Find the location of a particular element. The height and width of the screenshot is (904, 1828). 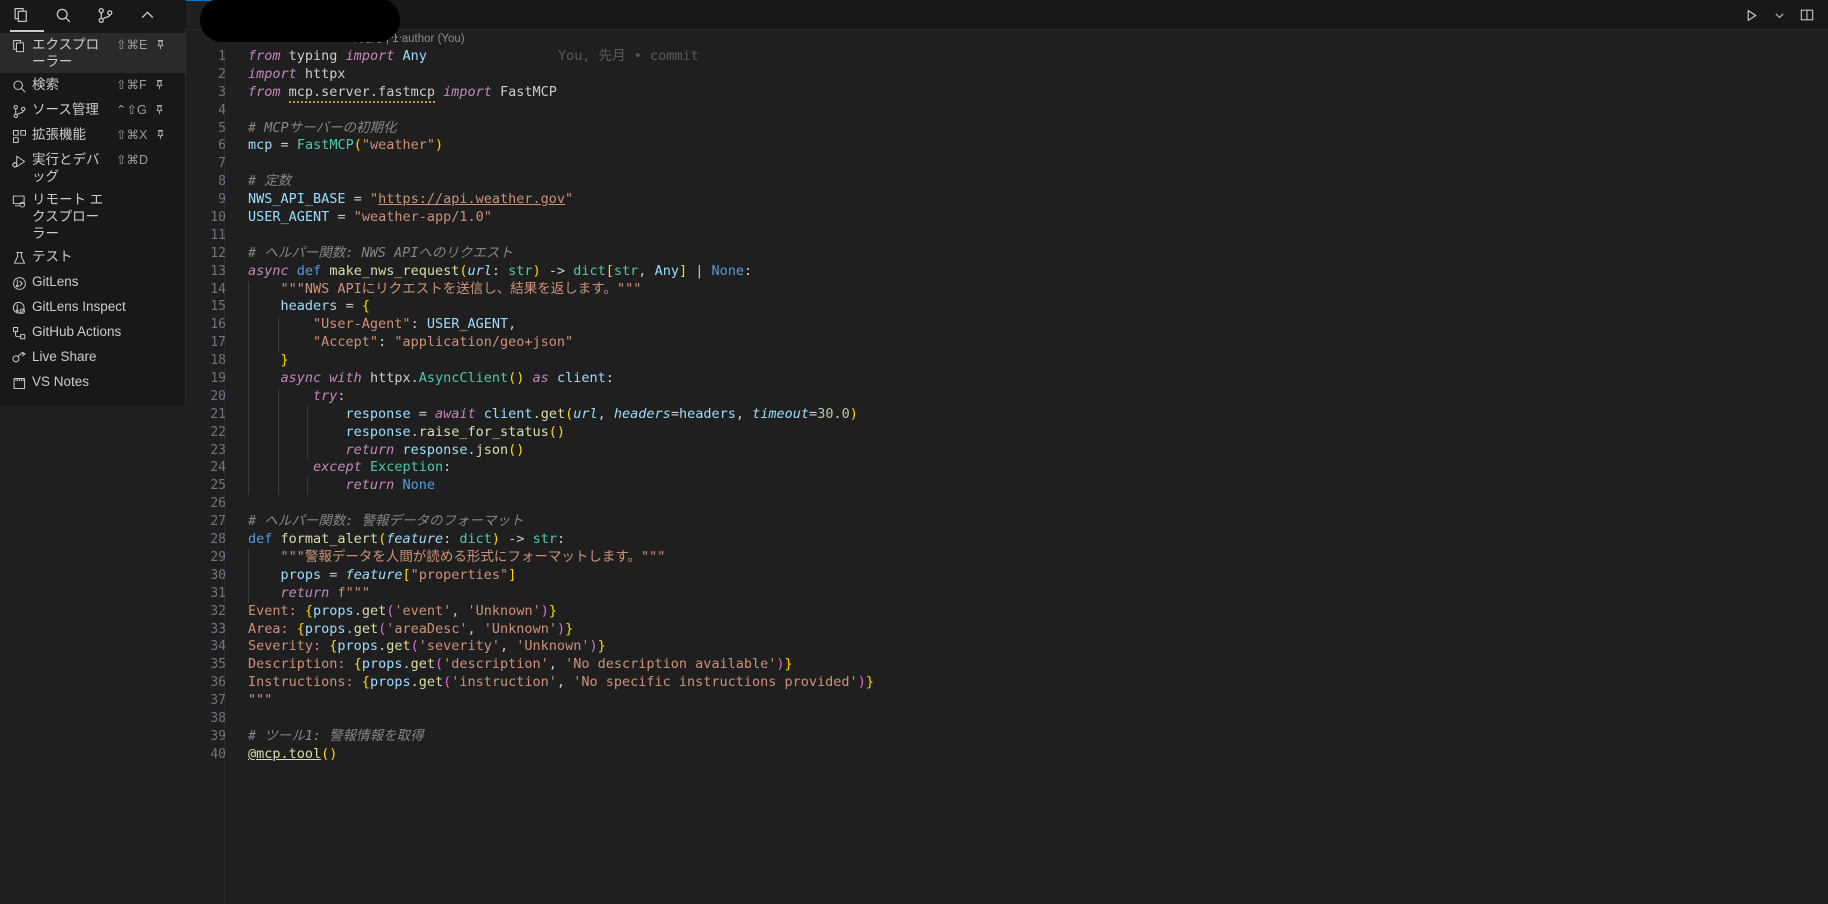

menu-item-9: GitHub Actions is located at coordinates (92, 332).